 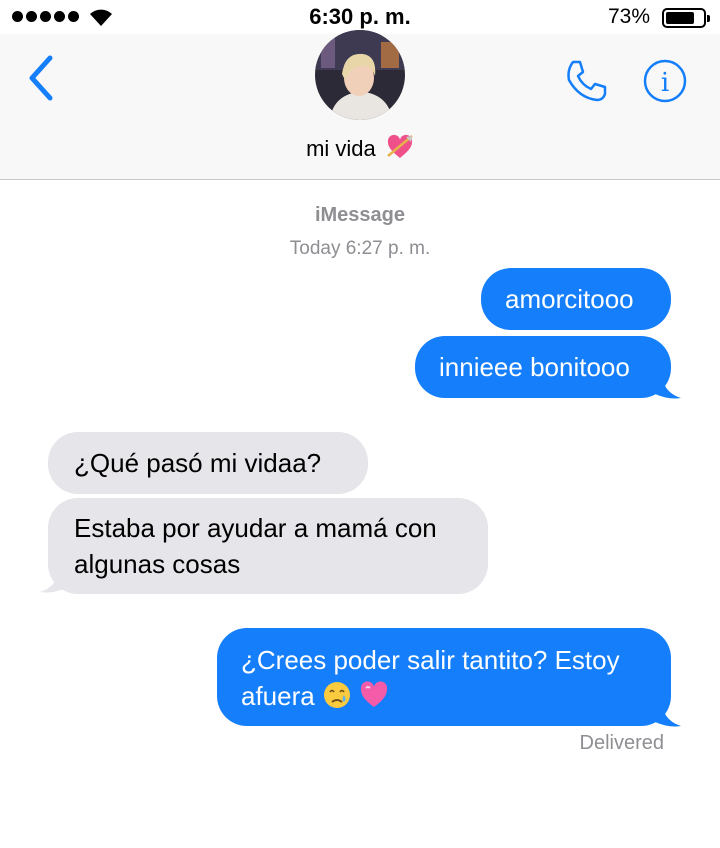 What do you see at coordinates (374, 694) in the screenshot?
I see `pink-heart-emoji-icon` at bounding box center [374, 694].